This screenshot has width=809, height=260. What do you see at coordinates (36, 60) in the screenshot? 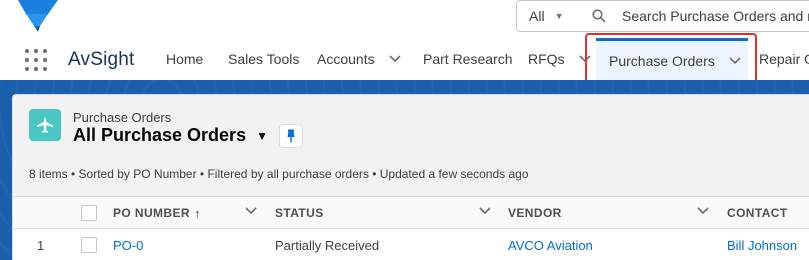
I see `app-launcher-icon` at bounding box center [36, 60].